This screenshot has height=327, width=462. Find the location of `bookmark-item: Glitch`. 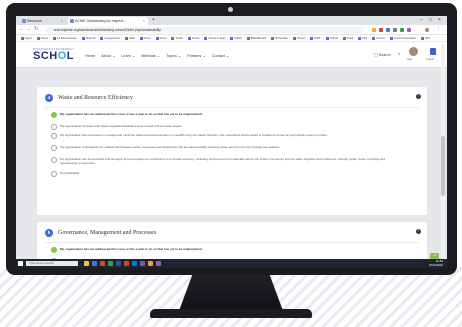

bookmark-item: Glitch is located at coordinates (236, 38).